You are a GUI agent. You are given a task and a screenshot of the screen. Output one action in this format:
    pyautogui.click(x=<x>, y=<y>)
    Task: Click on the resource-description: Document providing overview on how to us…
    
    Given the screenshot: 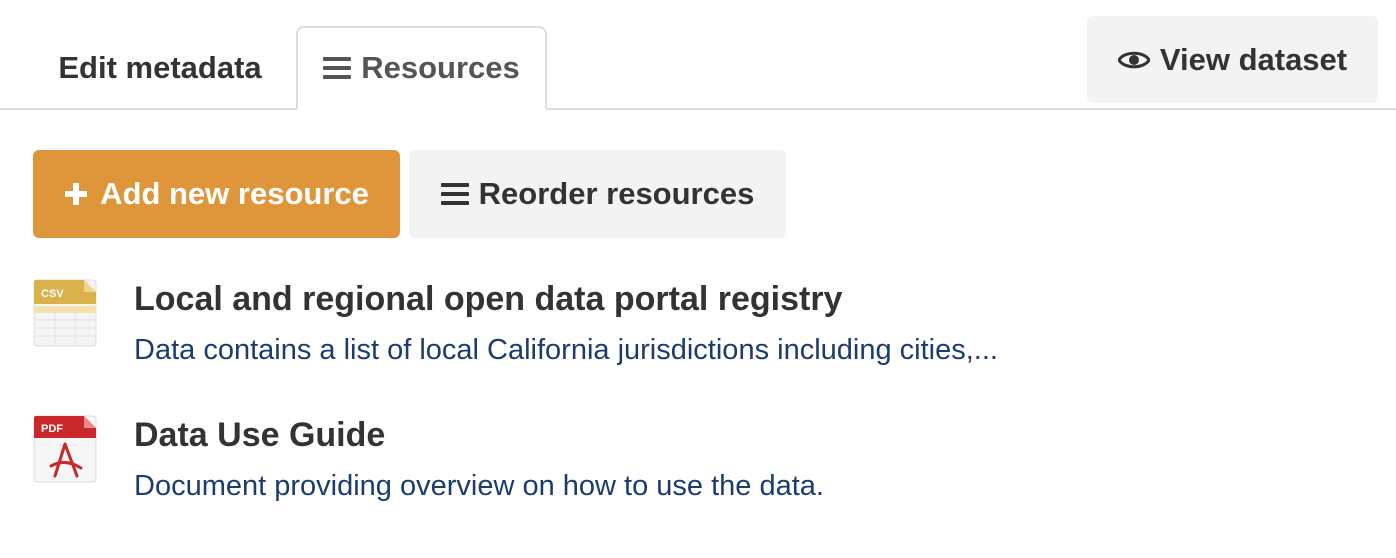 What is the action you would take?
    pyautogui.click(x=479, y=486)
    